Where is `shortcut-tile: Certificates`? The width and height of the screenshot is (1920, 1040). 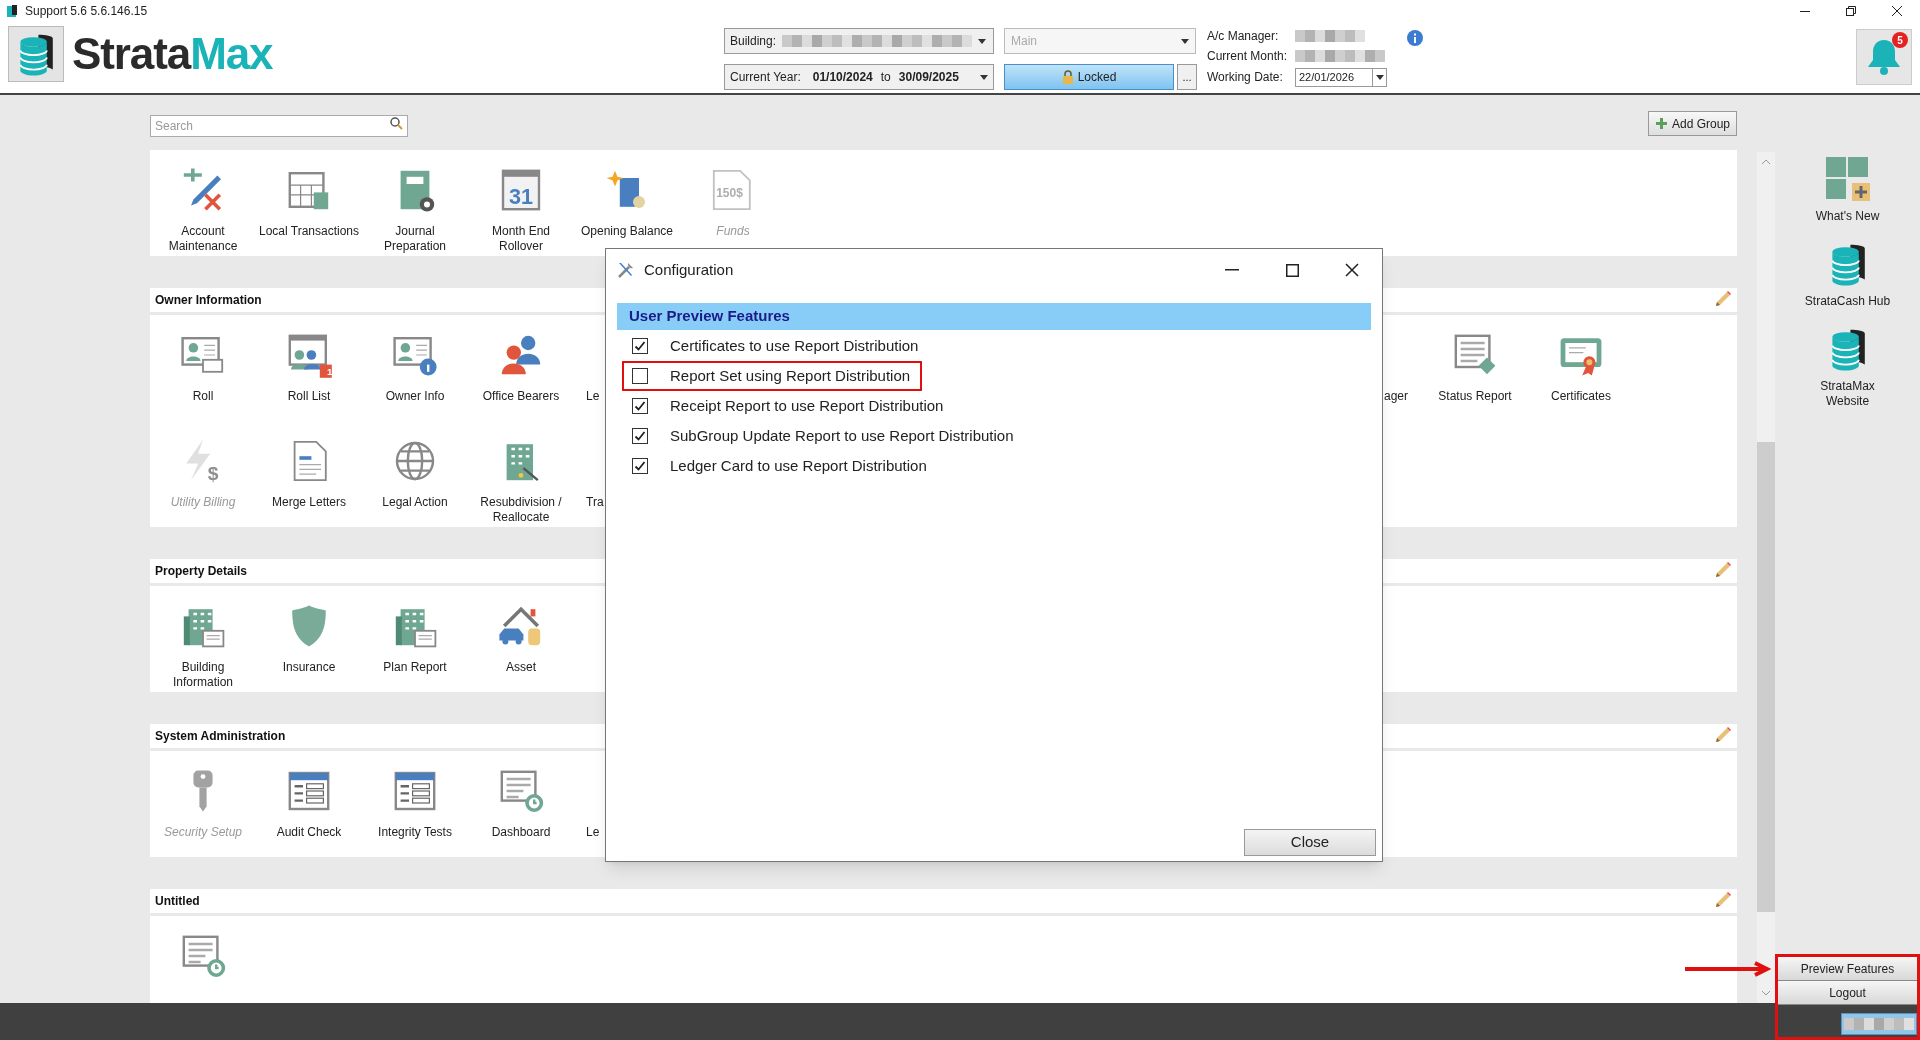 shortcut-tile: Certificates is located at coordinates (1581, 368).